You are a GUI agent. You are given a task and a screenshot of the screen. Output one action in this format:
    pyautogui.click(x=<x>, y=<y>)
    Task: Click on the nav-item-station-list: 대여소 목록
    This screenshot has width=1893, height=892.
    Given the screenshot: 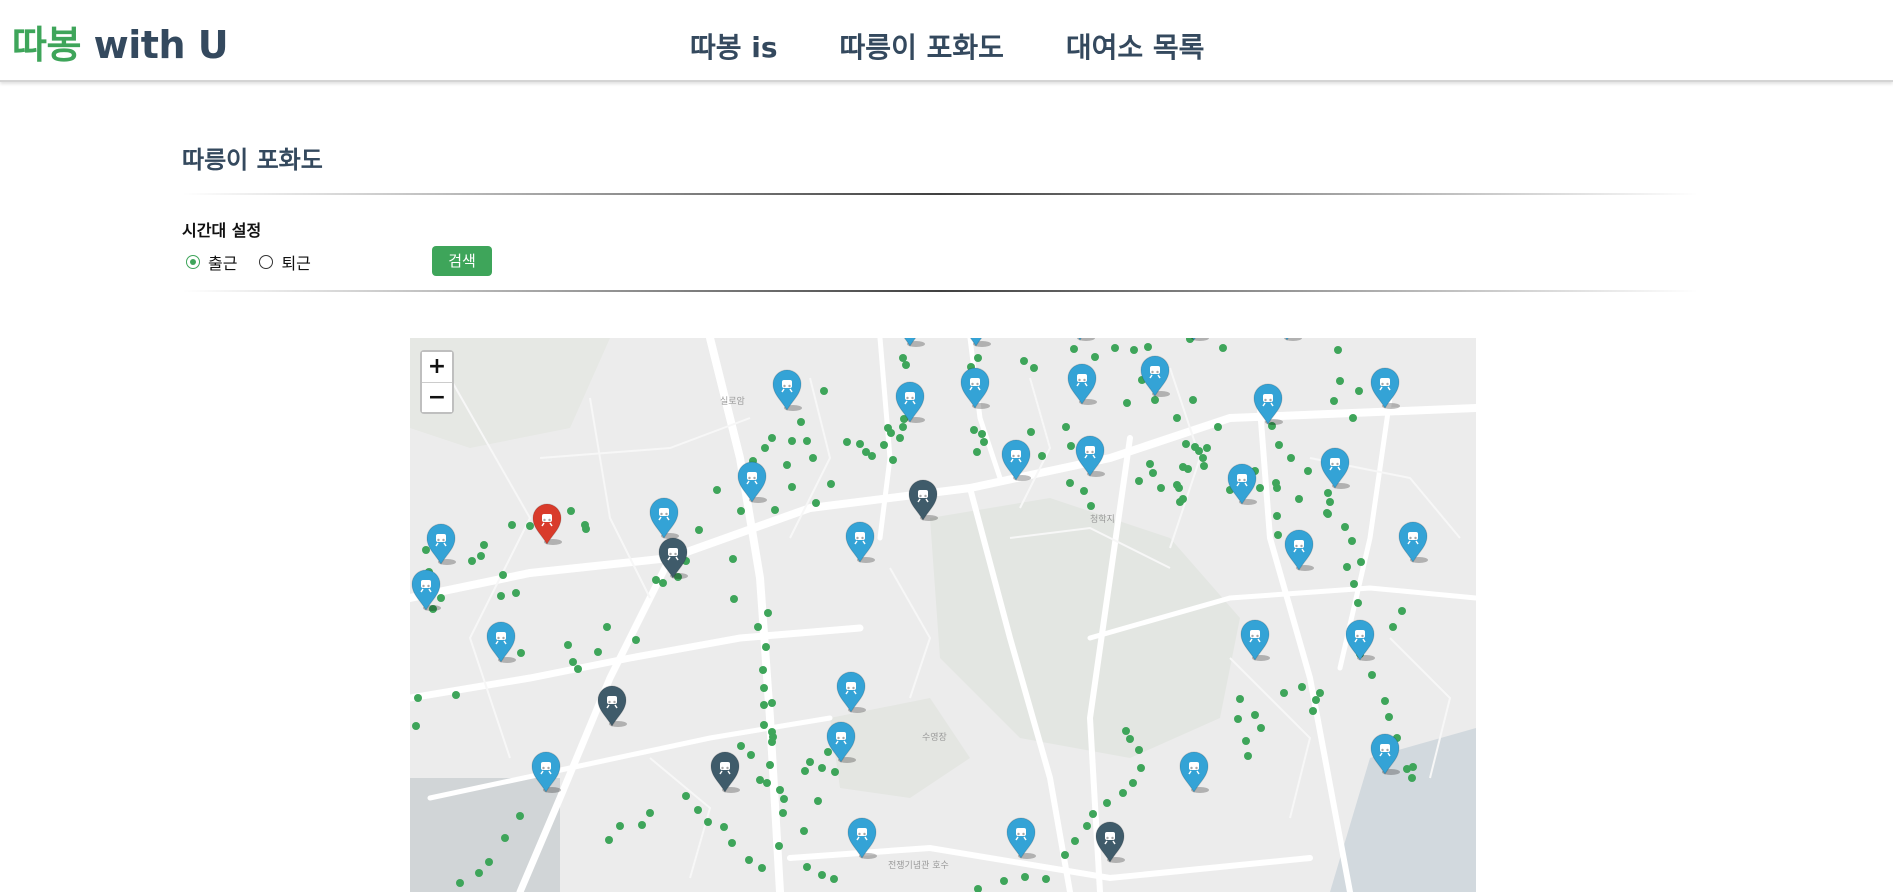 What is the action you would take?
    pyautogui.click(x=1135, y=48)
    